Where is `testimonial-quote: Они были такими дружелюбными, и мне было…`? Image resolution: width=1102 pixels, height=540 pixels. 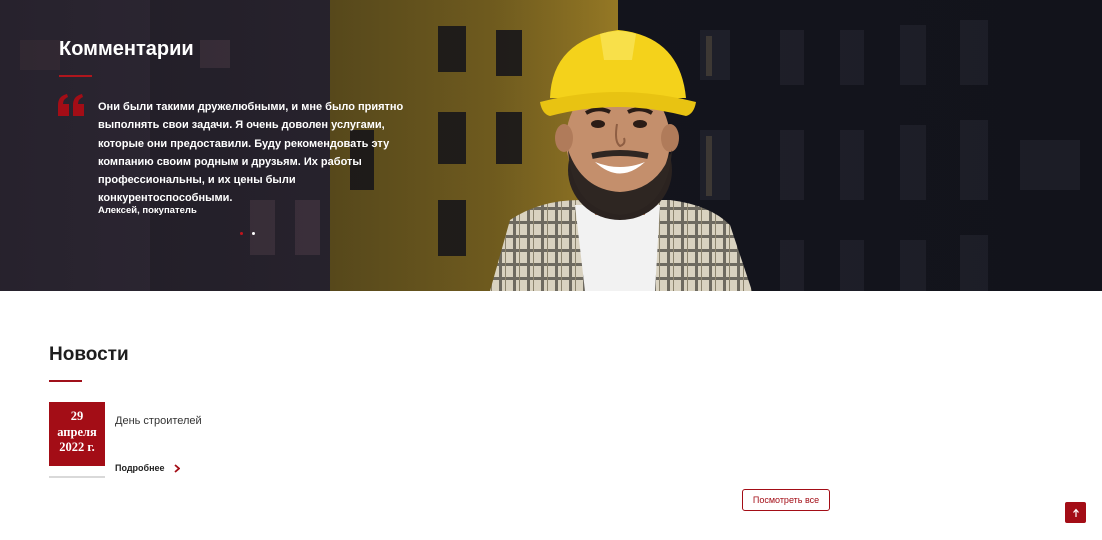 testimonial-quote: Они были такими дружелюбными, и мне было… is located at coordinates (251, 153).